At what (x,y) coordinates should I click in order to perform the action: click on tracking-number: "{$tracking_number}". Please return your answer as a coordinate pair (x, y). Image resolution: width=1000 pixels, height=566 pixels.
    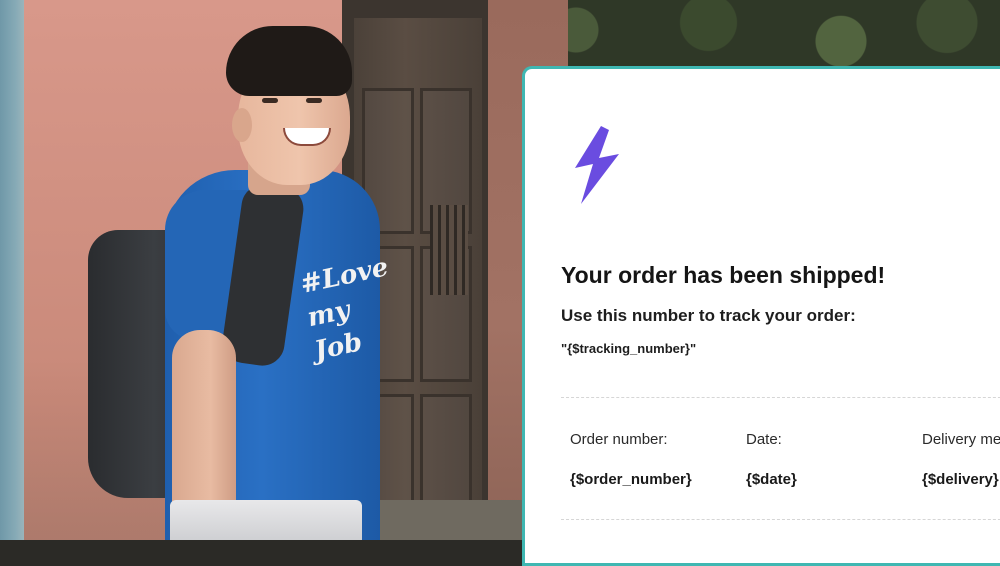
    Looking at the image, I should click on (629, 348).